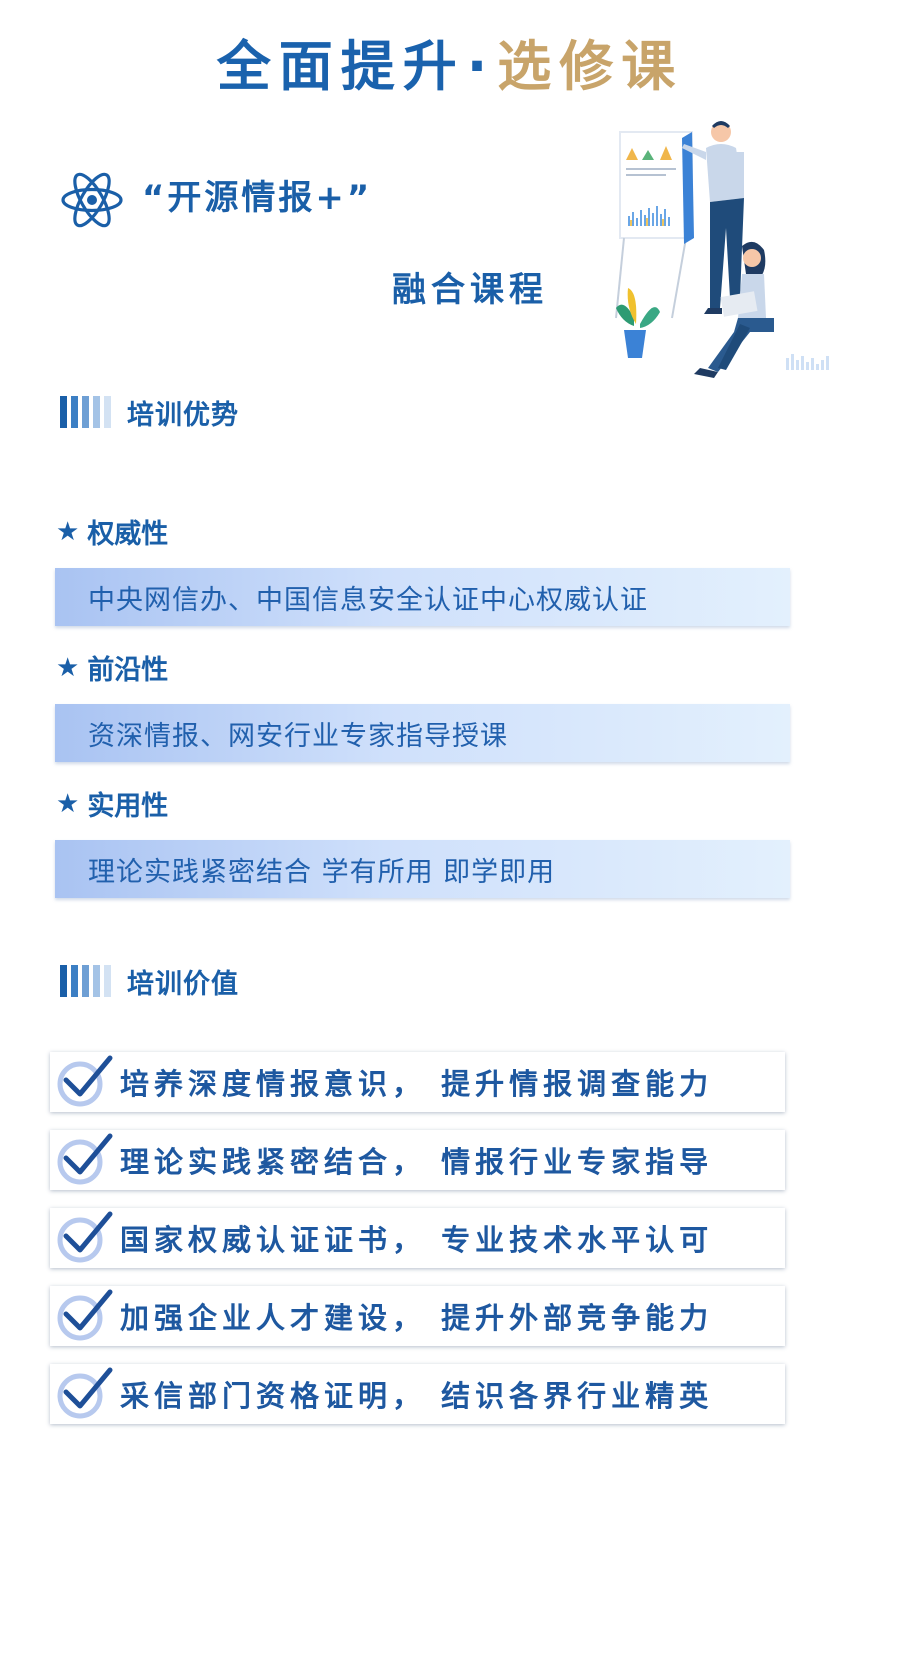 The width and height of the screenshot is (900, 1656). I want to click on section-heading-advantages: 培训优势, so click(149, 412).